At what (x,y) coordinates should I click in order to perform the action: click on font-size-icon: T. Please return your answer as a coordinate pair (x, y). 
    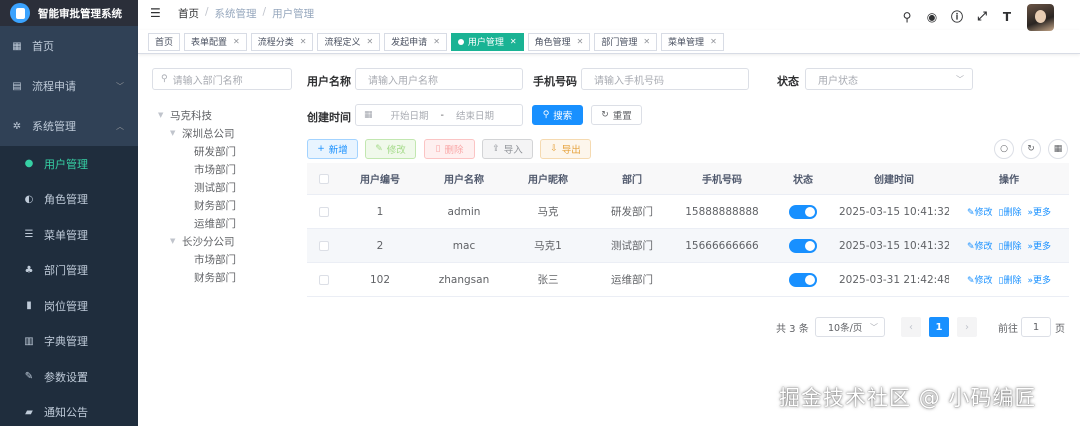
    Looking at the image, I should click on (1007, 17).